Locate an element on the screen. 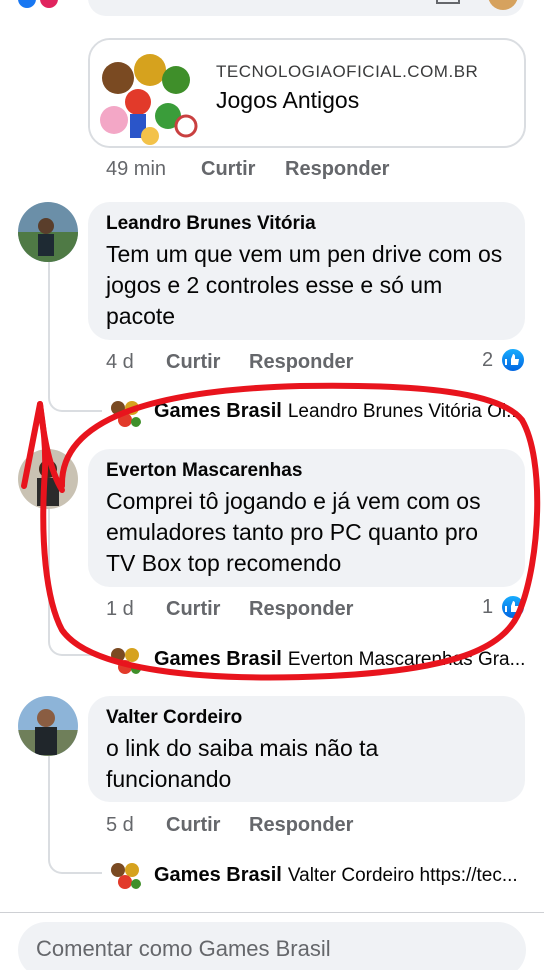  reaction-icon is located at coordinates (49, 4).